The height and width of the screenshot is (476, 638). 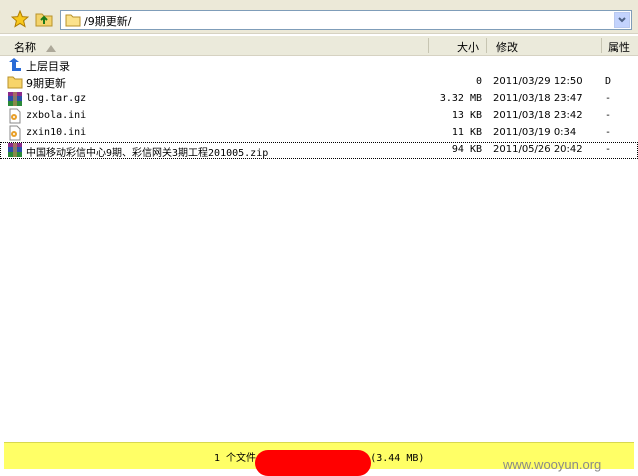 What do you see at coordinates (608, 81) in the screenshot?
I see `file-attr: D` at bounding box center [608, 81].